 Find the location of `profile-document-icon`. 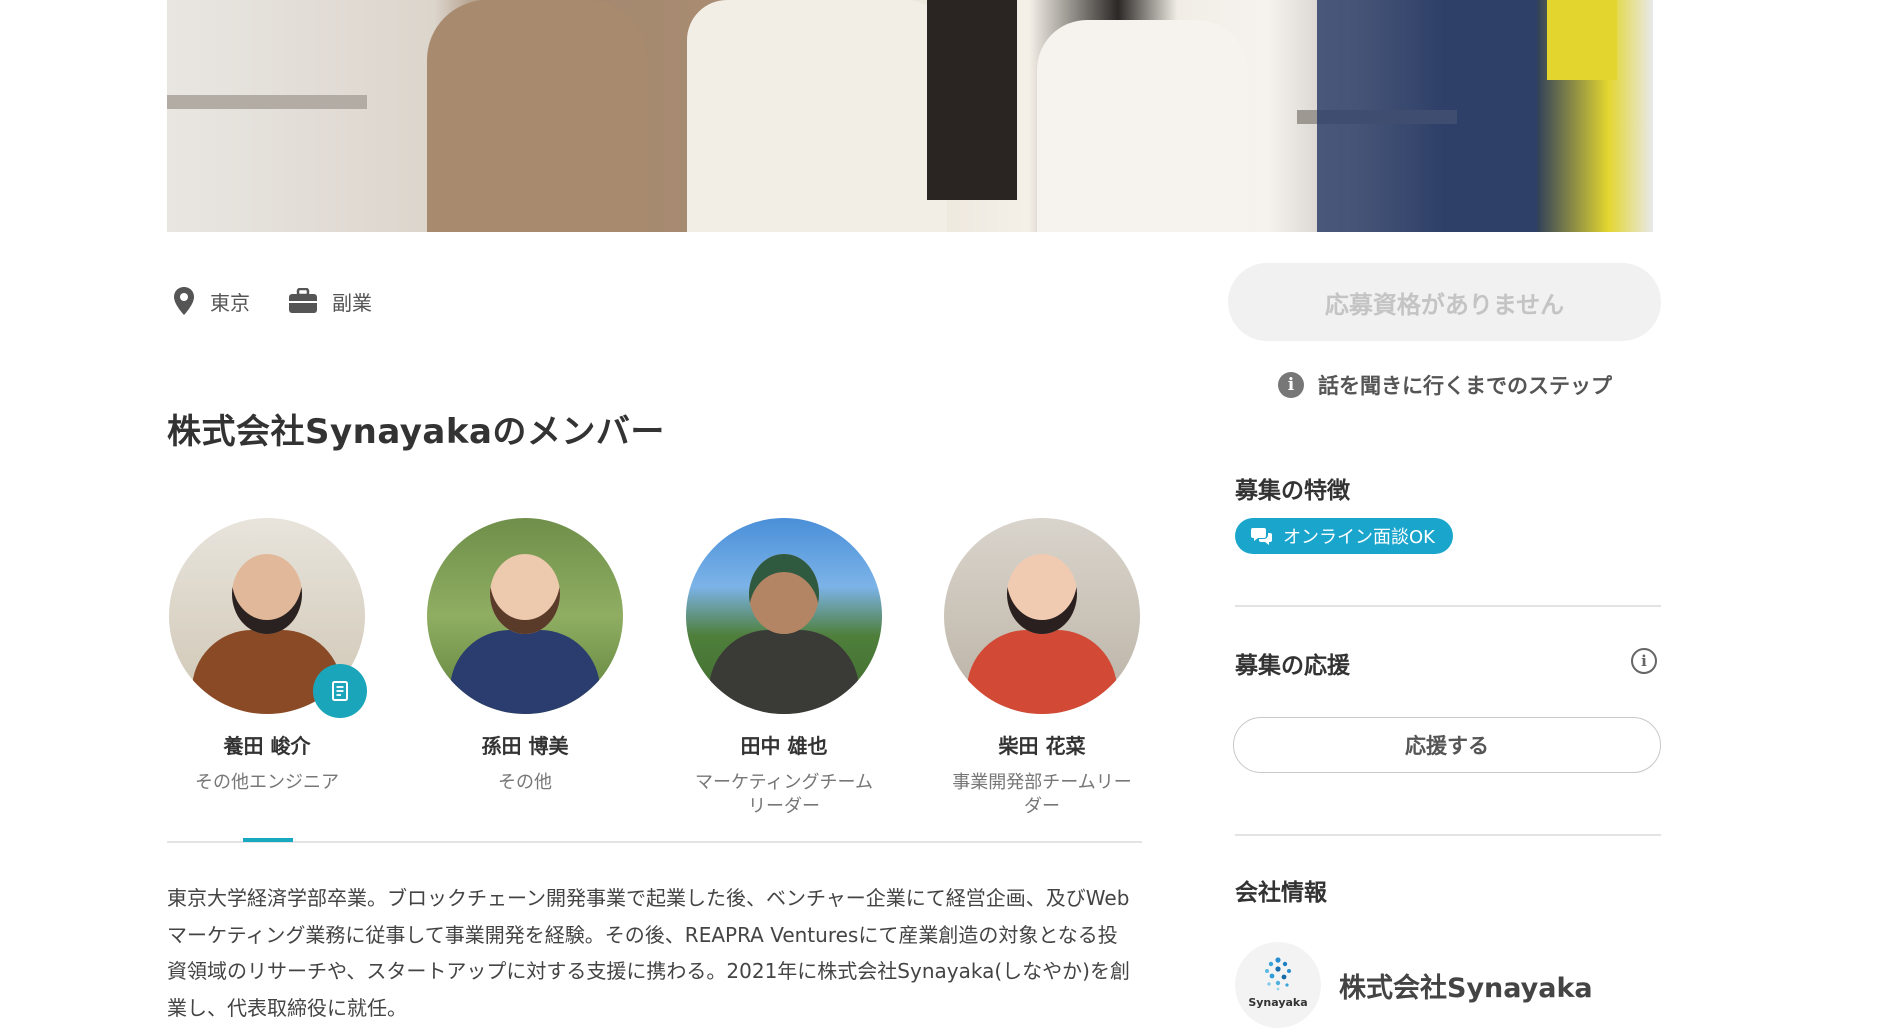

profile-document-icon is located at coordinates (340, 691).